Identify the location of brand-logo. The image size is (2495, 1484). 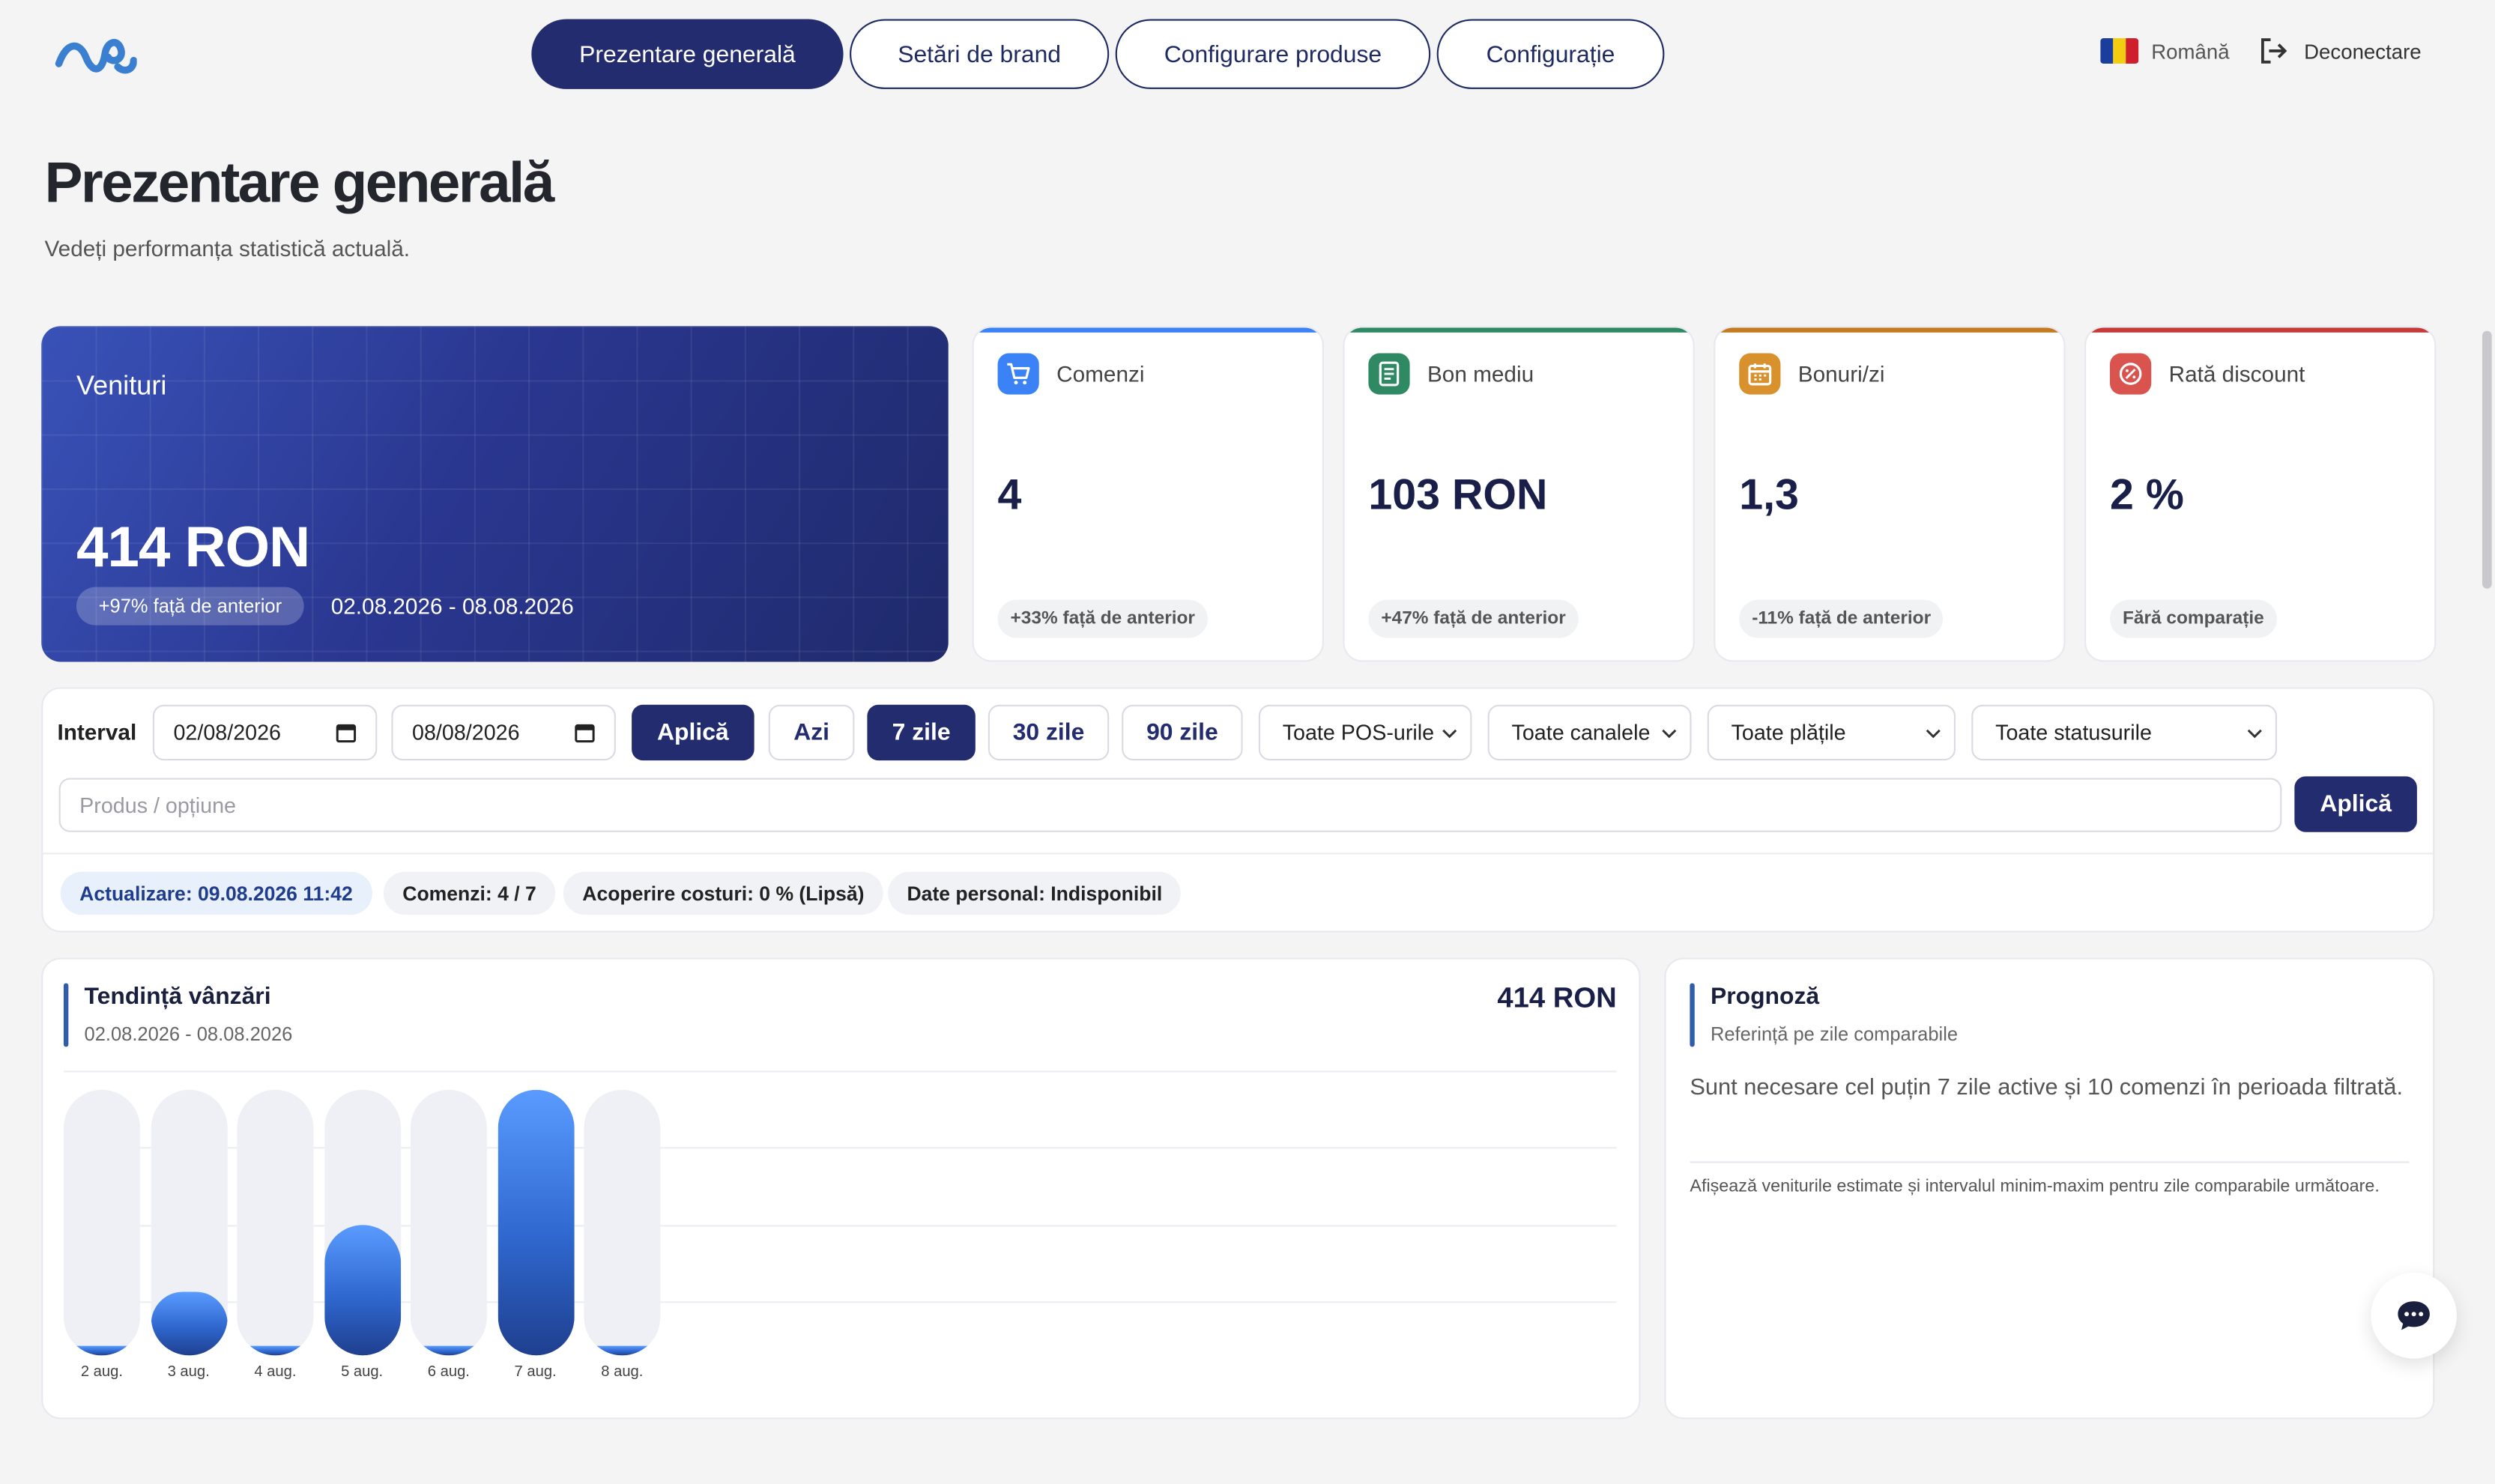
(95, 55).